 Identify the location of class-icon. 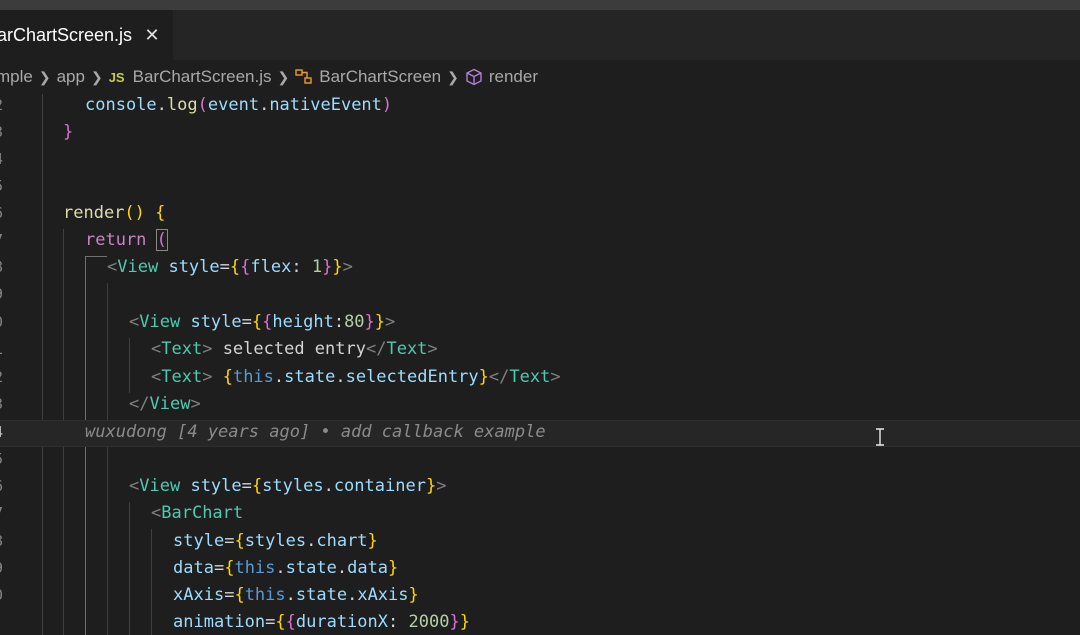
(303, 76).